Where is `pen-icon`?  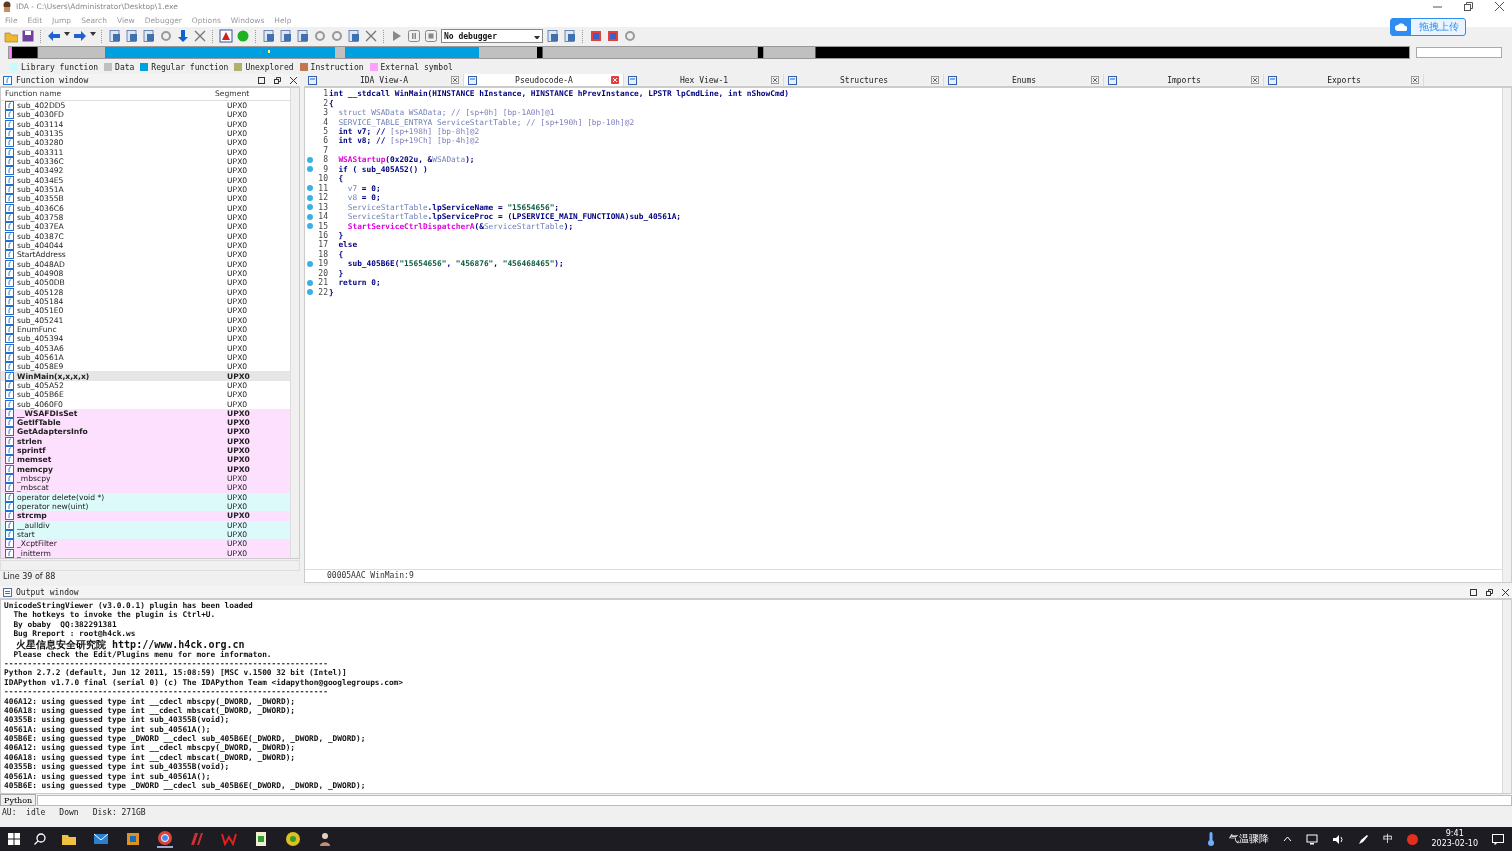 pen-icon is located at coordinates (1363, 839).